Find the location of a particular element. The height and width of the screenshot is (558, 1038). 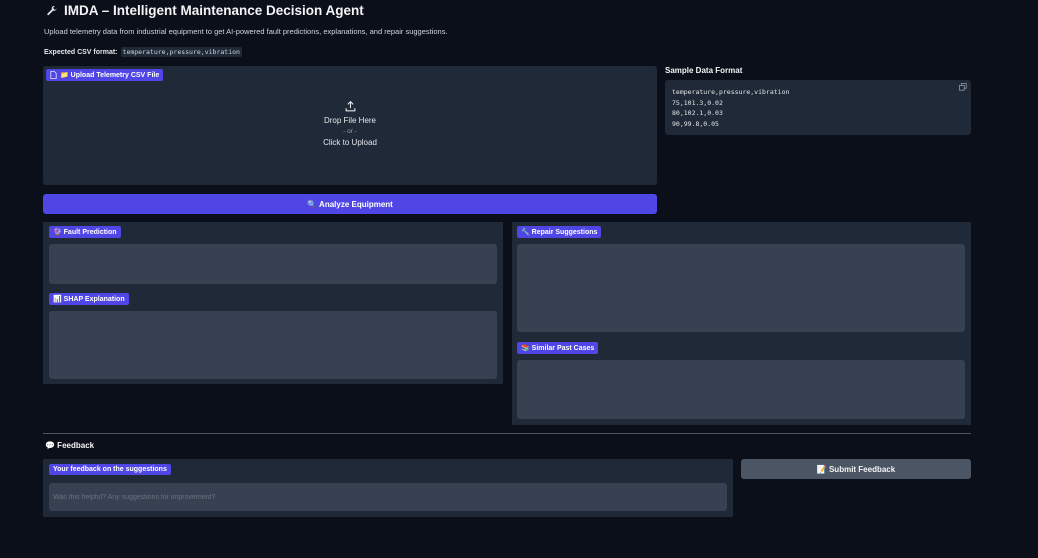

feedback-label: Your feedback on the suggestions is located at coordinates (110, 469).